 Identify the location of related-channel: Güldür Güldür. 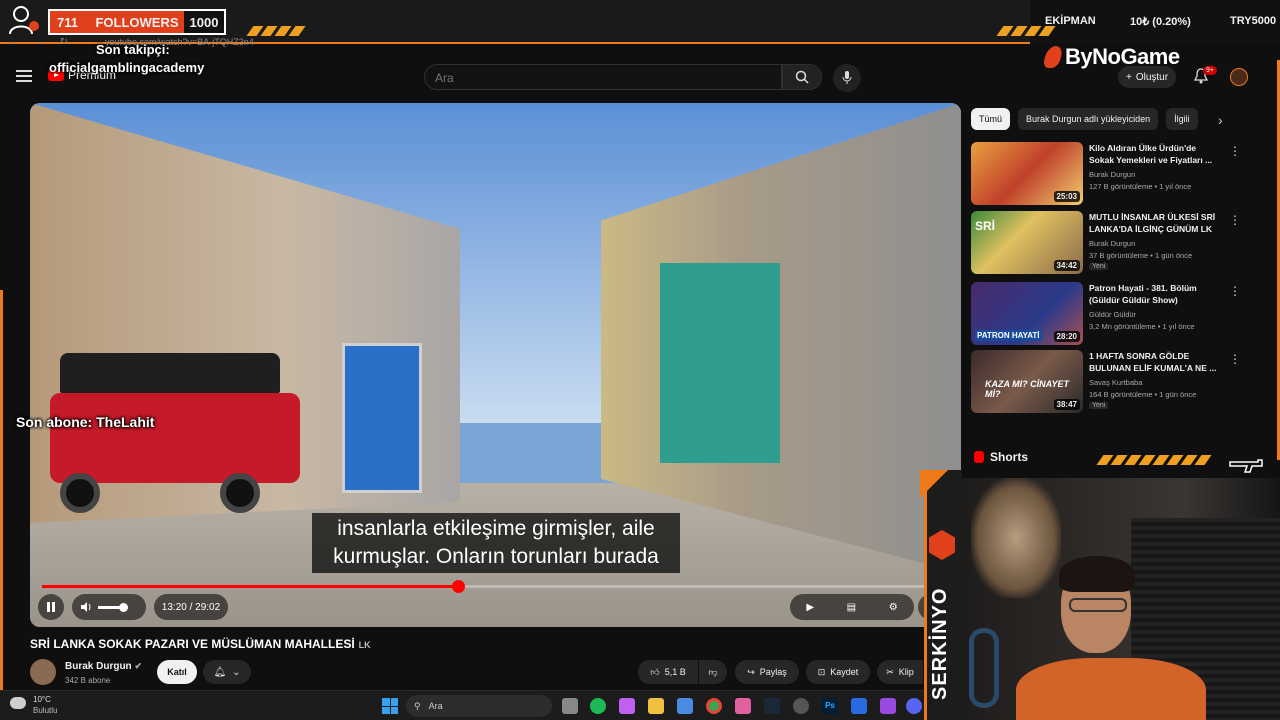
(1112, 314).